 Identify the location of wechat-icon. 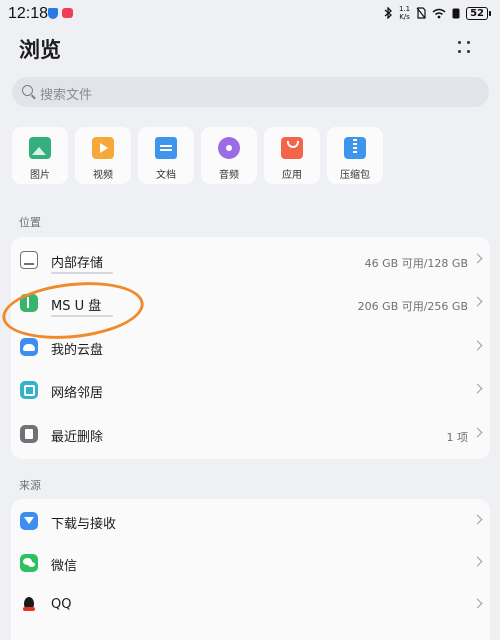
(29, 563).